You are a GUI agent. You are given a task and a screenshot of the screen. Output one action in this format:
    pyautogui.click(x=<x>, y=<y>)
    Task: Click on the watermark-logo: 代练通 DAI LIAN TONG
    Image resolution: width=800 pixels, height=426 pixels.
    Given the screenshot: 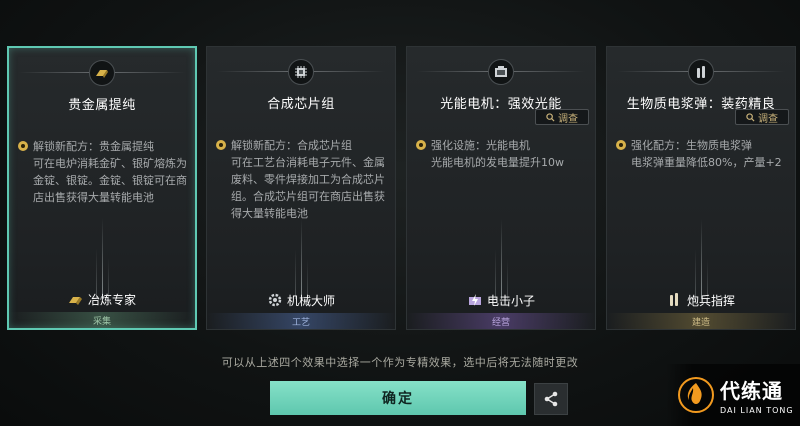 What is the action you would take?
    pyautogui.click(x=733, y=395)
    